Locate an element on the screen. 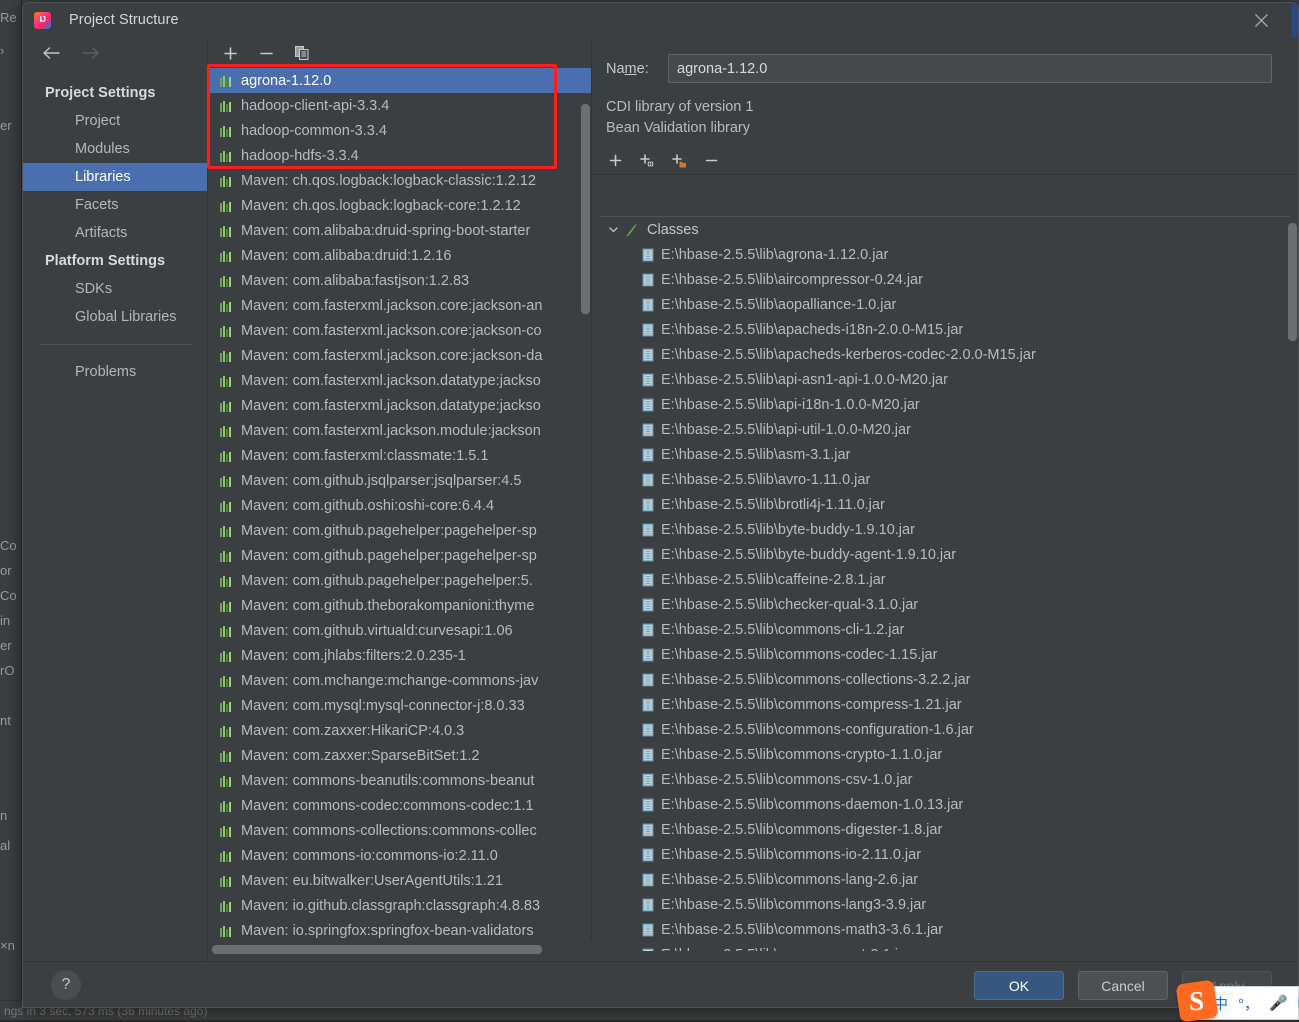 The height and width of the screenshot is (1022, 1299). library-root-item: E:\hbase-2.5.5\lib\aopalliance-1.0.jar is located at coordinates (945, 304).